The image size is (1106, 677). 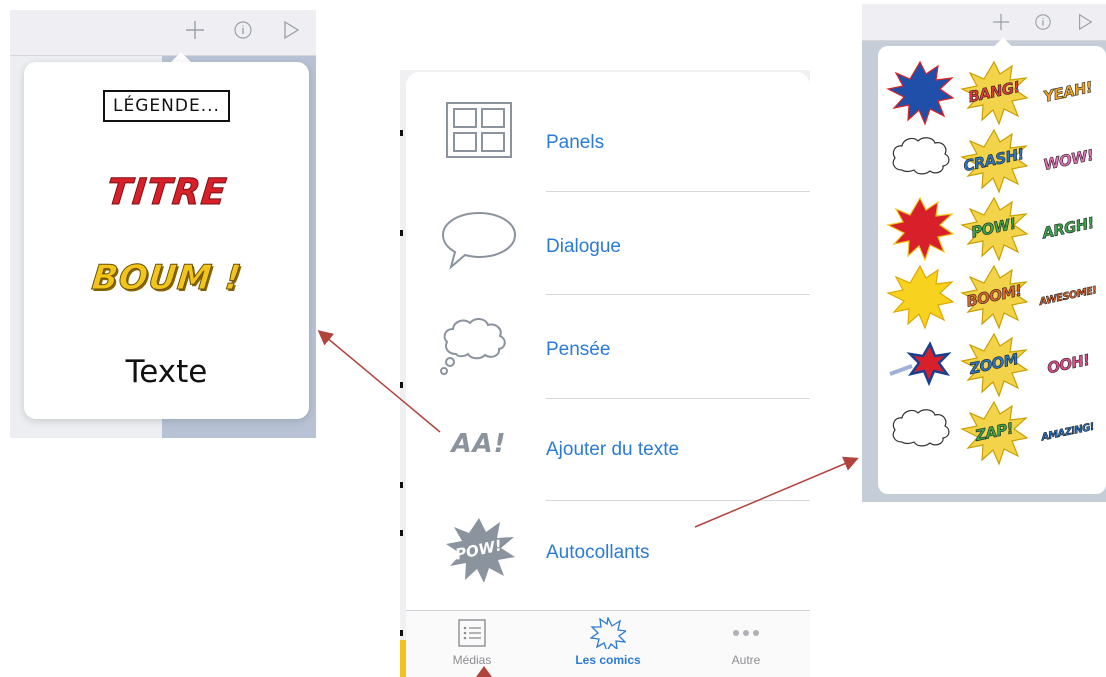 I want to click on arrow-tab-pointer, so click(x=484, y=671).